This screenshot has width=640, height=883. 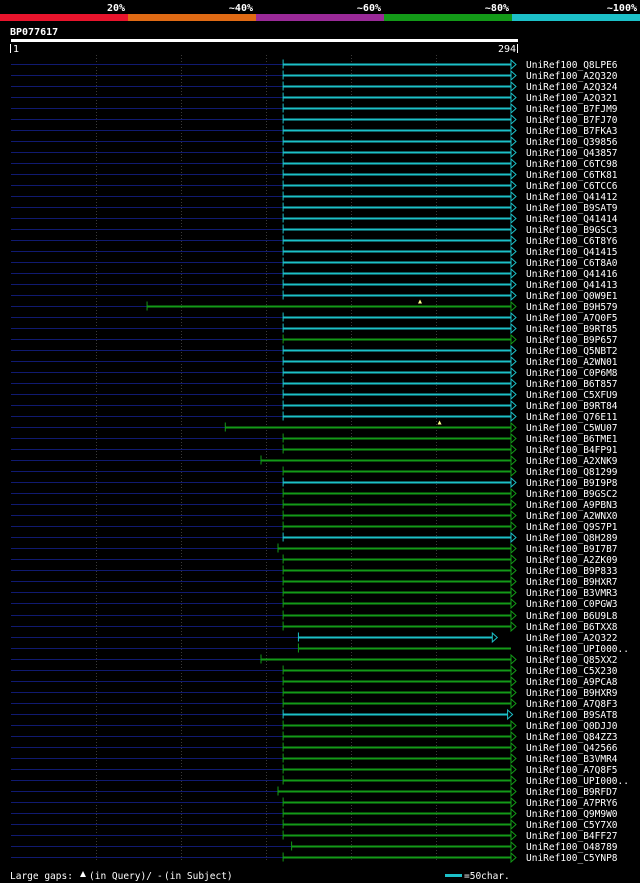 What do you see at coordinates (241, 8) in the screenshot?
I see `identity-legend-label: ~40%` at bounding box center [241, 8].